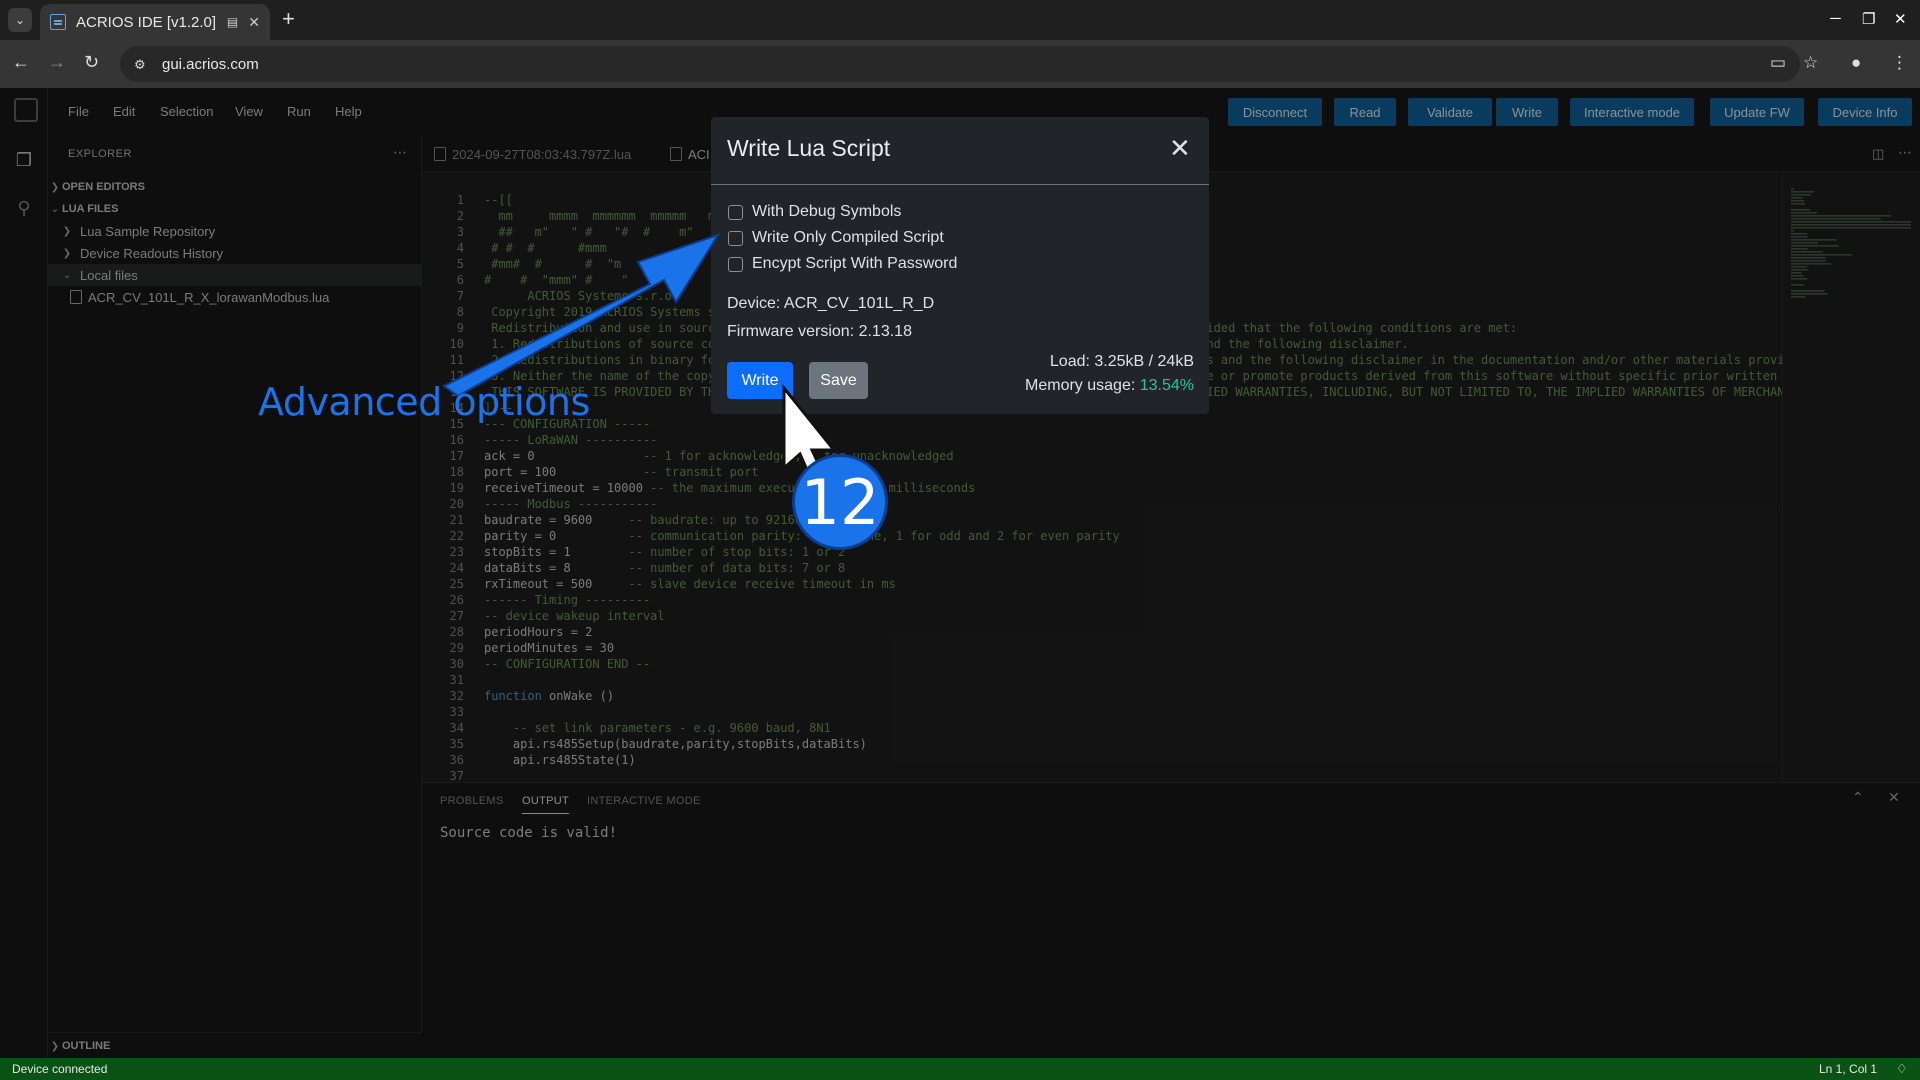 The height and width of the screenshot is (1080, 1920). What do you see at coordinates (840, 502) in the screenshot?
I see `step-number-badge: 12` at bounding box center [840, 502].